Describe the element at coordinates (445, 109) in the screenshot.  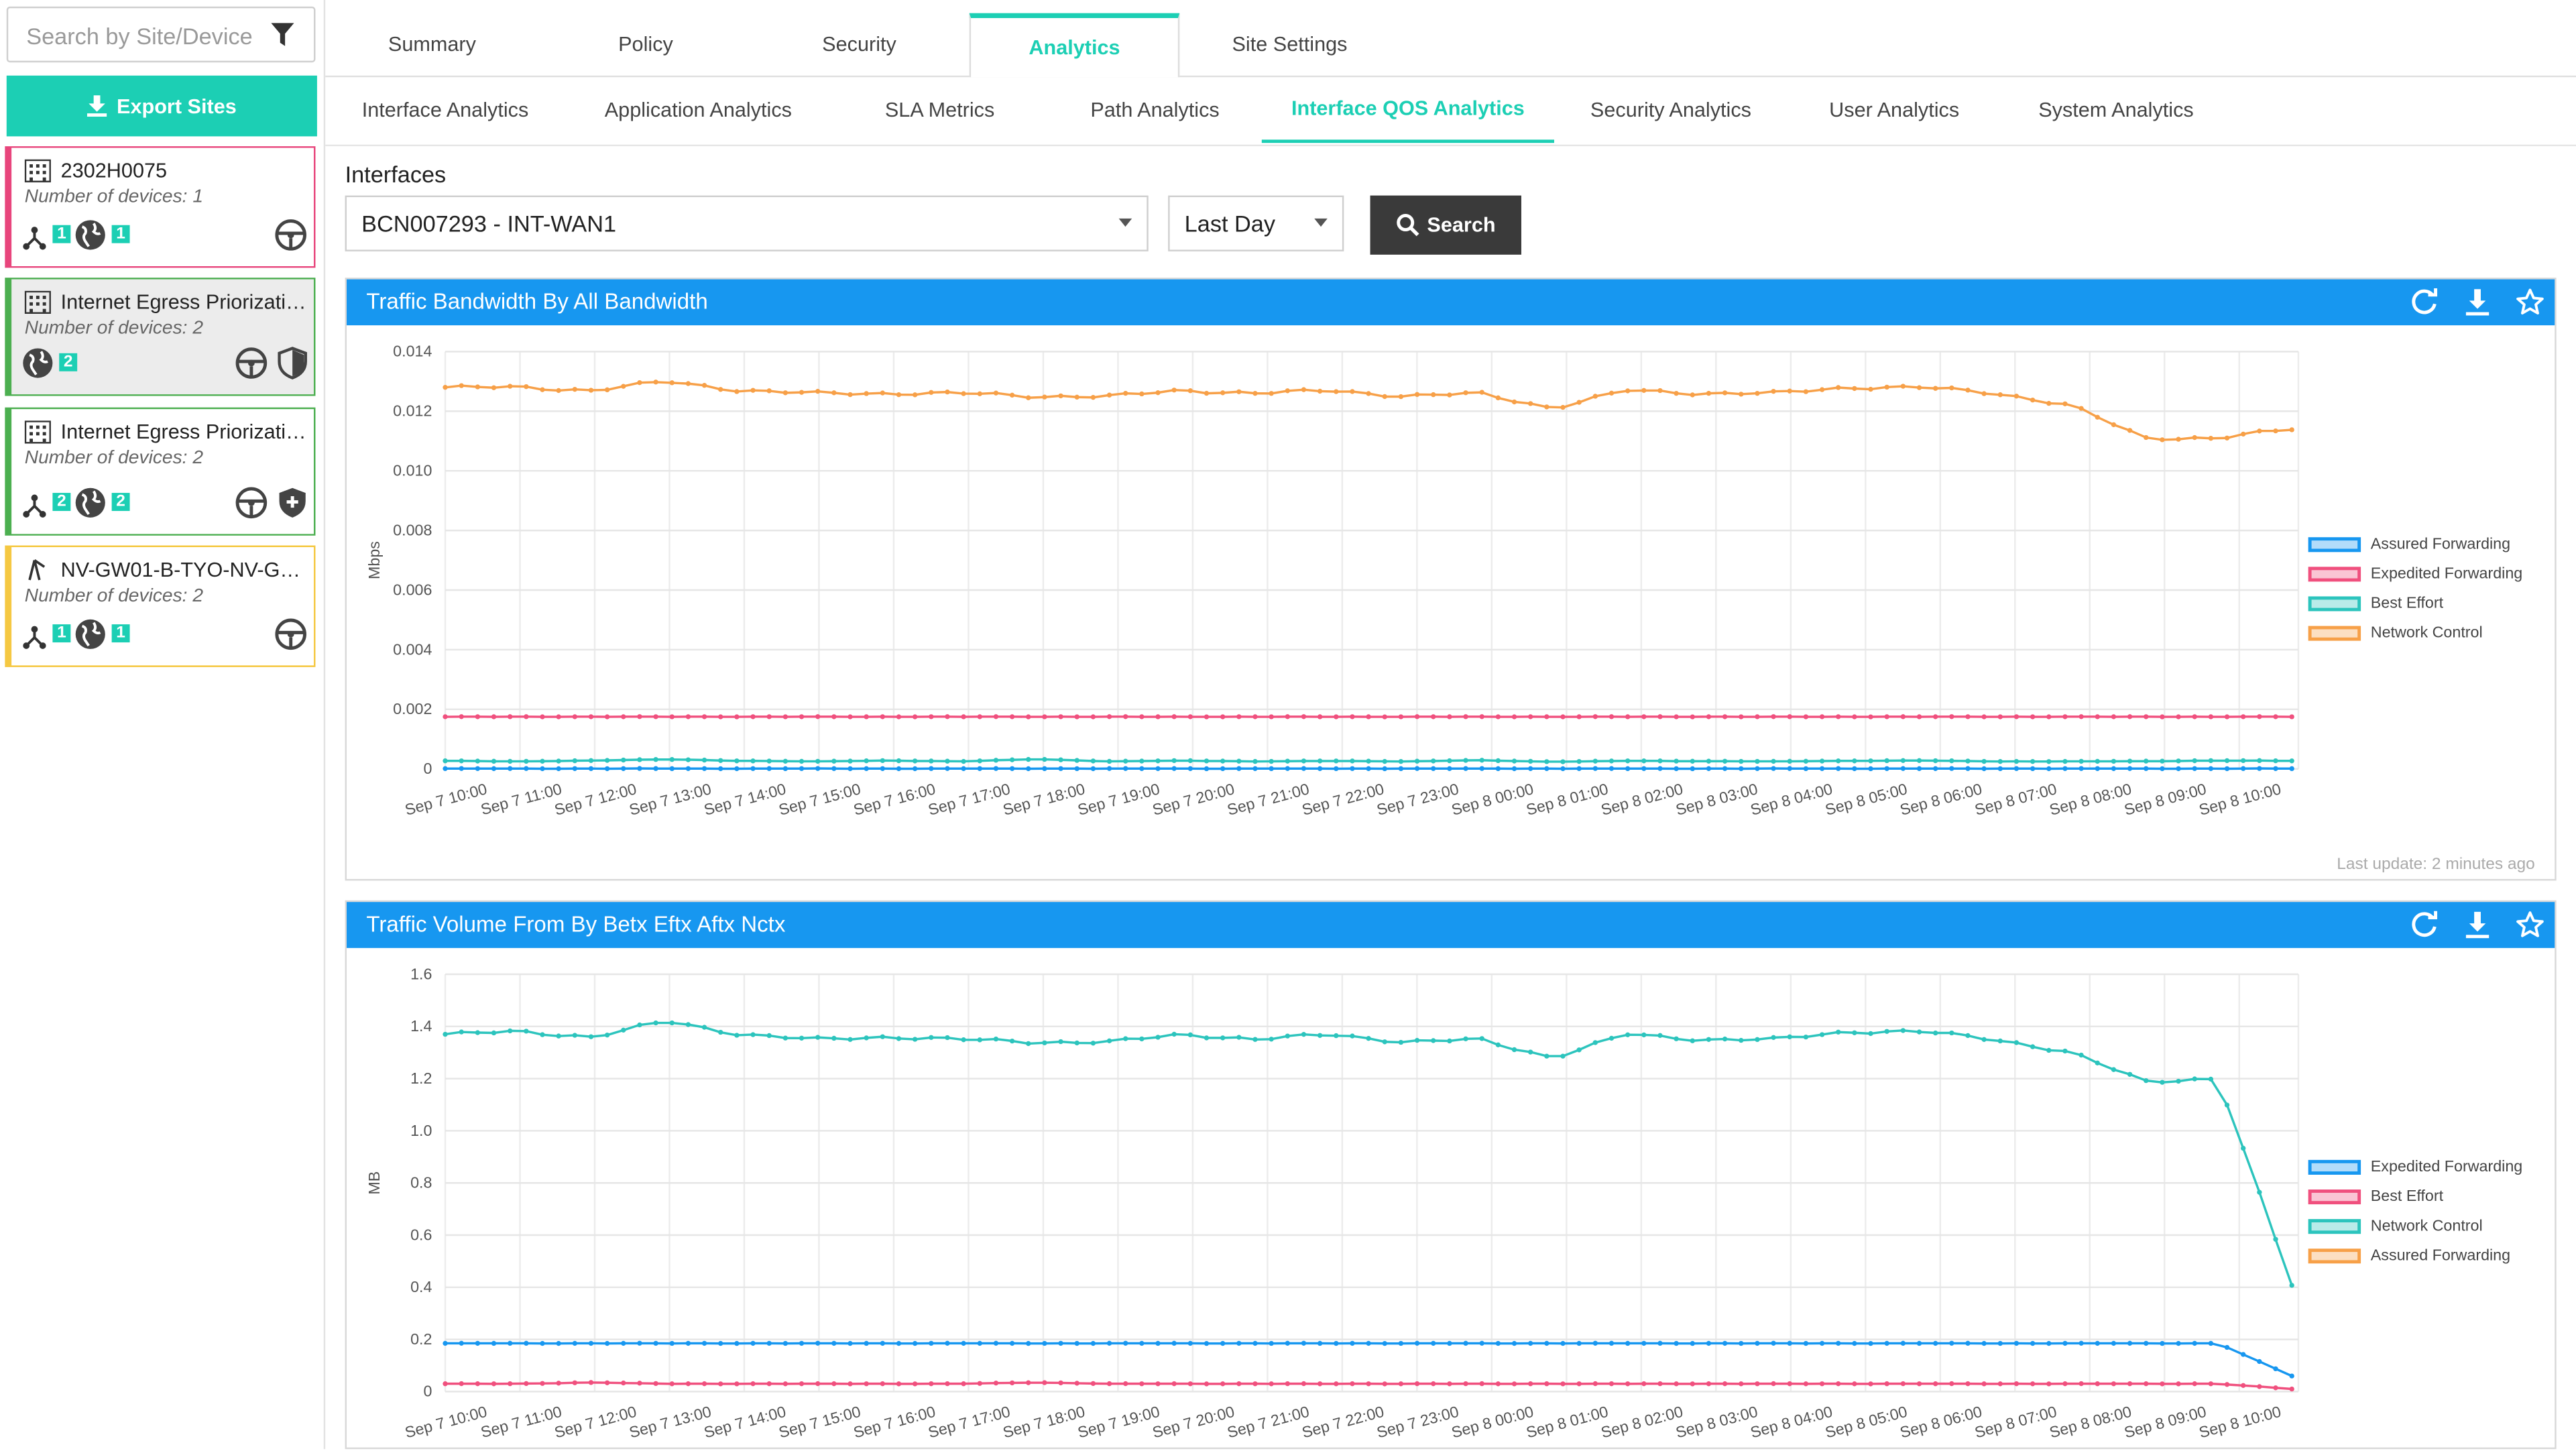
I see `subtab-interface-analytics: Interface Analytics` at that location.